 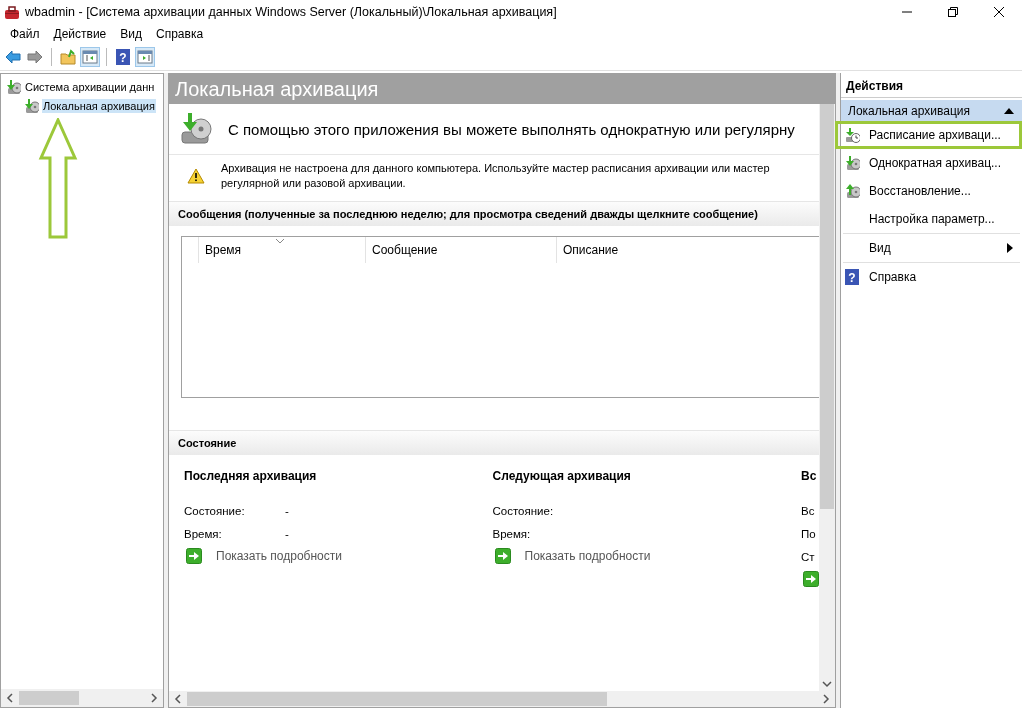 I want to click on menu-item: Справка, so click(x=180, y=34).